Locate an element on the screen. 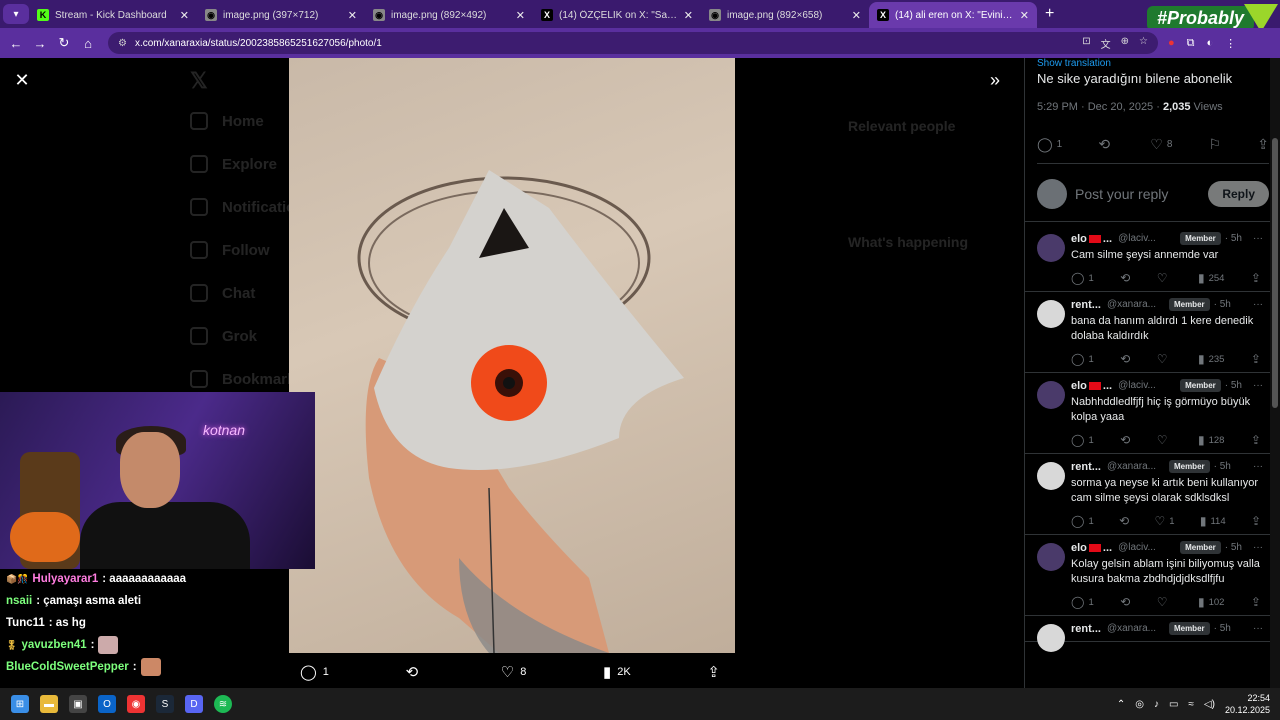 The width and height of the screenshot is (1280, 720). views-action: ▮ 2K is located at coordinates (617, 672).